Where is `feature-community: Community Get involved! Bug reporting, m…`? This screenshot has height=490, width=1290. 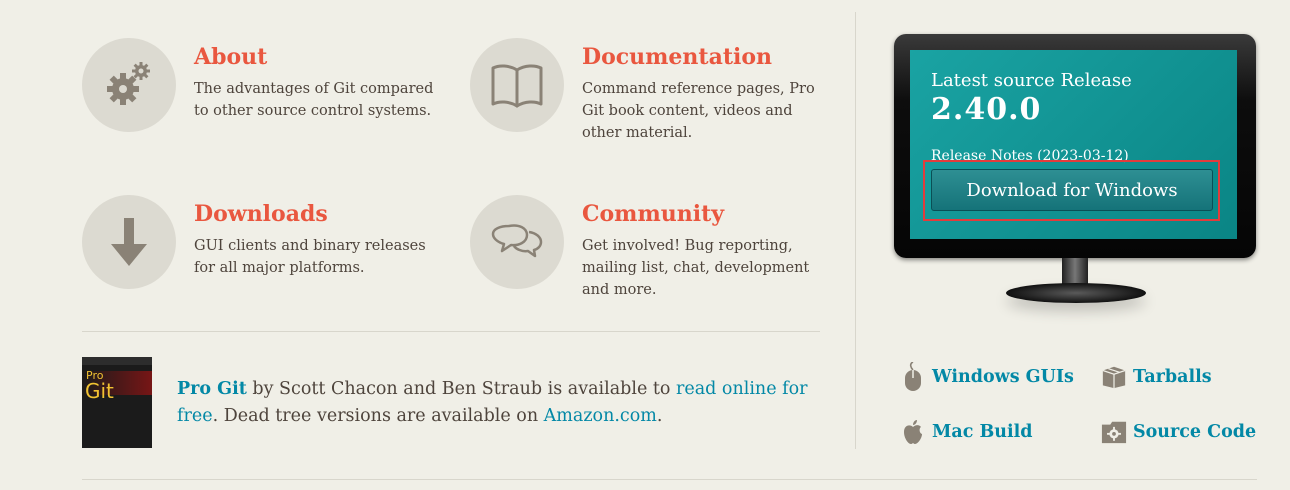 feature-community: Community Get involved! Bug reporting, m… is located at coordinates (650, 246).